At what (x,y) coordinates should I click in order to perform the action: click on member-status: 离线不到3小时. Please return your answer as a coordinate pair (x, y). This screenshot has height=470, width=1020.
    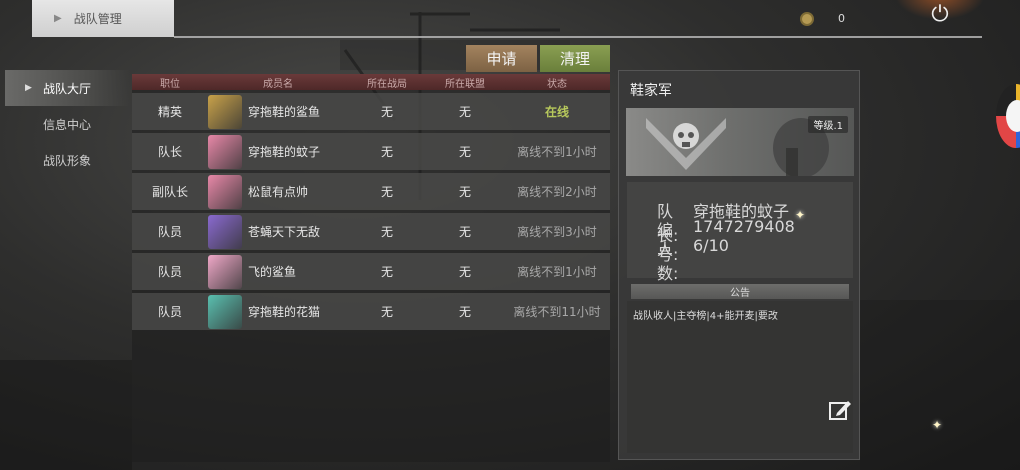
    Looking at the image, I should click on (557, 231).